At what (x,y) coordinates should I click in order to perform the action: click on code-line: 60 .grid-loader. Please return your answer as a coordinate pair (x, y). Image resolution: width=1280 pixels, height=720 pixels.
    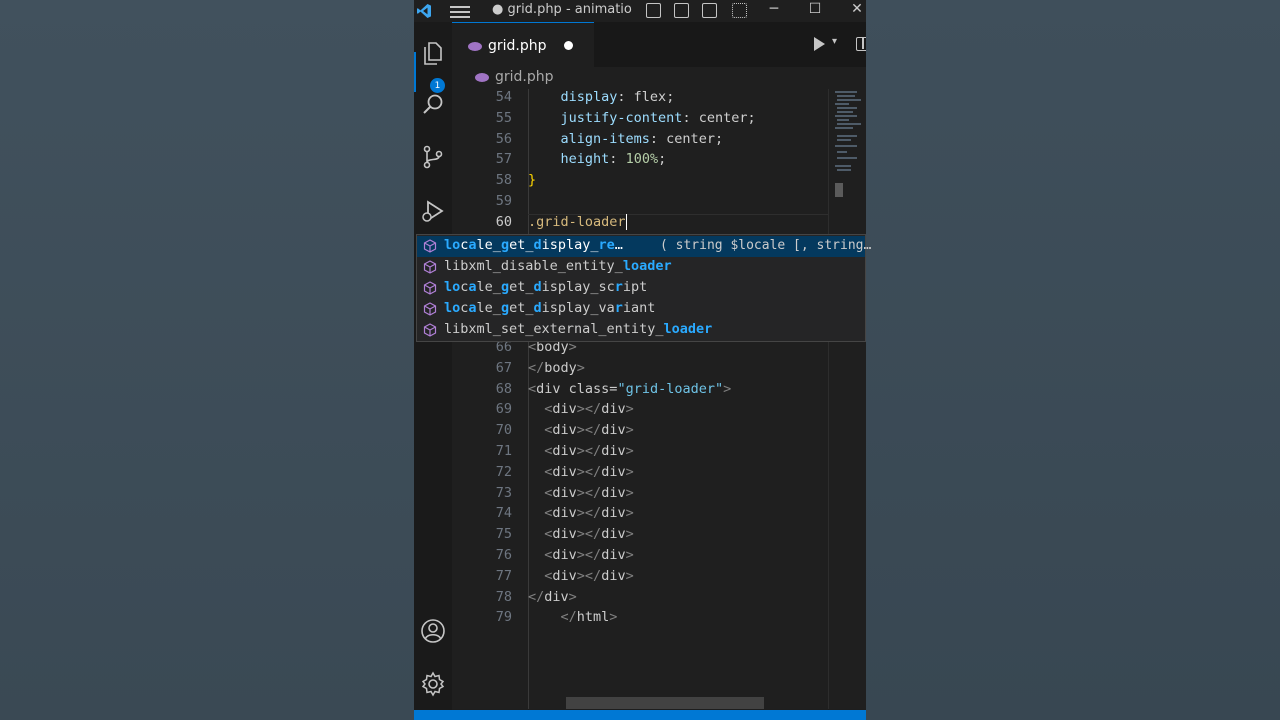
    Looking at the image, I should click on (640, 224).